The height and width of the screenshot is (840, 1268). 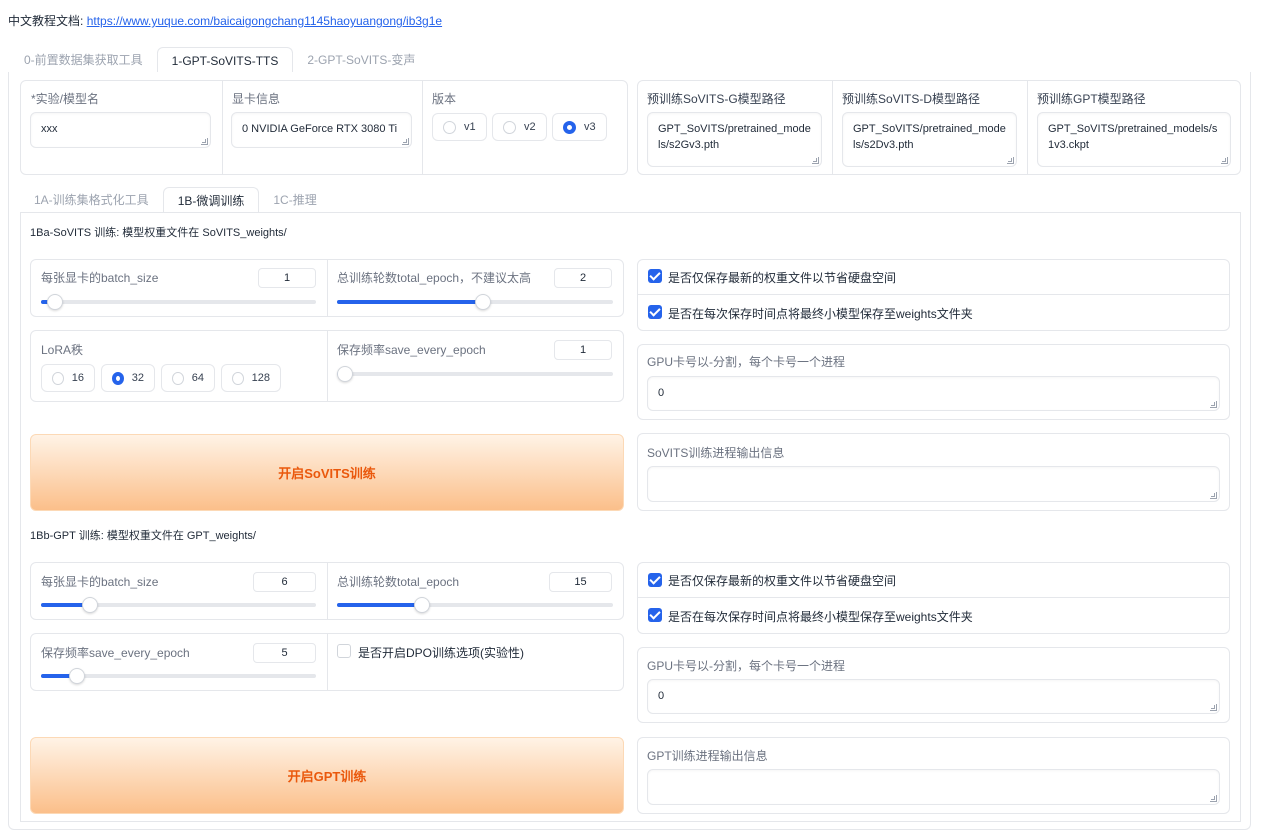 I want to click on sovits-d-label: 预训练SoVITS-D模型路径, so click(x=911, y=99).